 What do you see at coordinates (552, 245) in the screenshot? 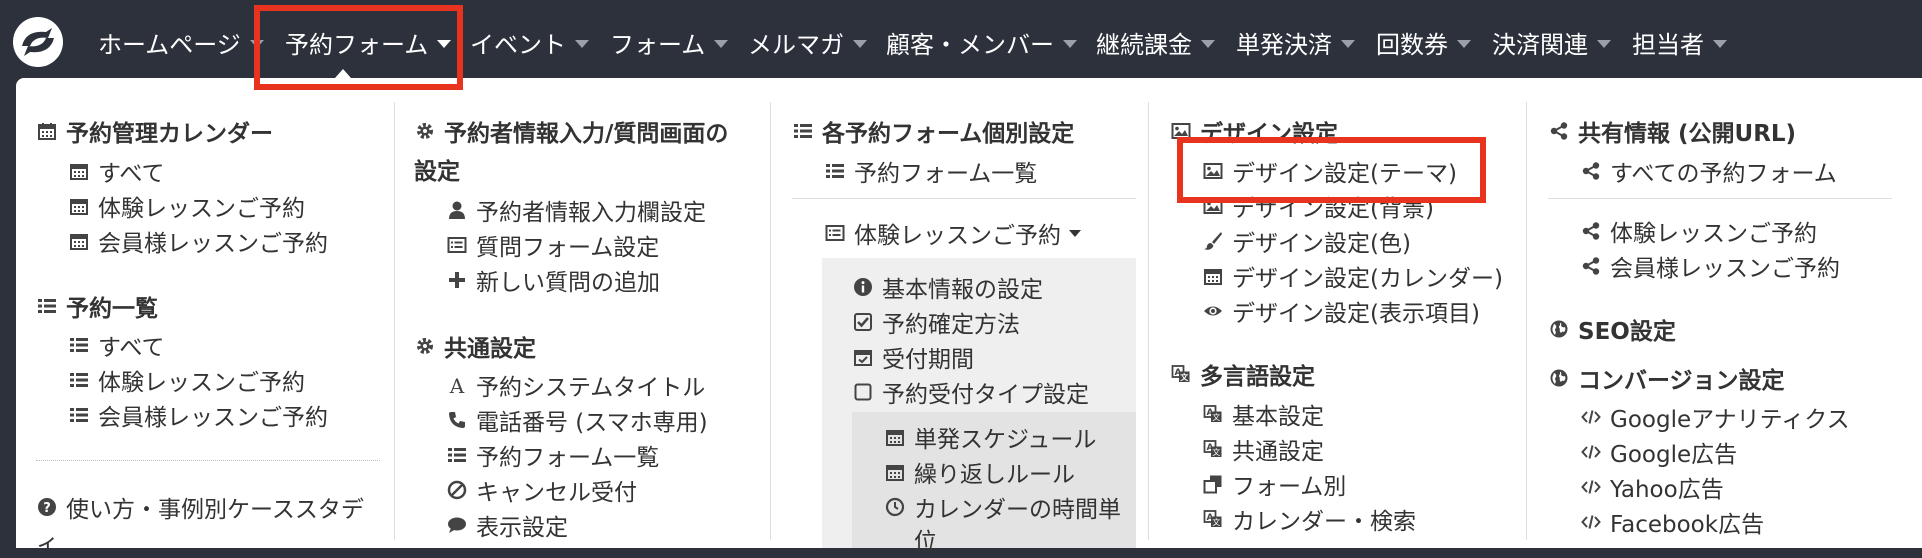
I see `question-form-setting: 質問フォーム設定` at bounding box center [552, 245].